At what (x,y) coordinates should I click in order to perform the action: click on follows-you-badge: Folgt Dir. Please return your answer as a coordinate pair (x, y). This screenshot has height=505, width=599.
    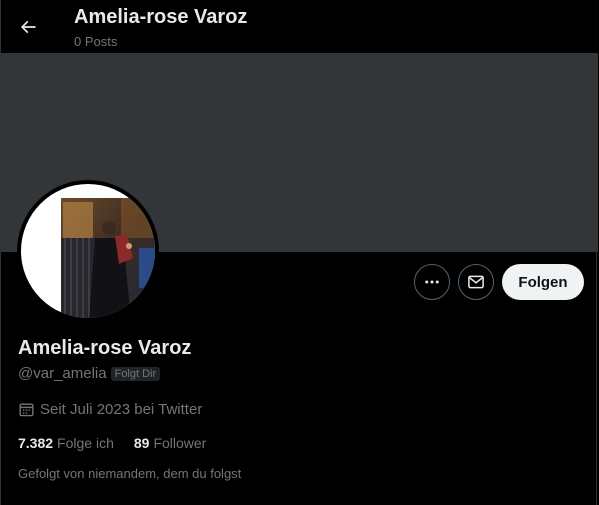
    Looking at the image, I should click on (135, 373).